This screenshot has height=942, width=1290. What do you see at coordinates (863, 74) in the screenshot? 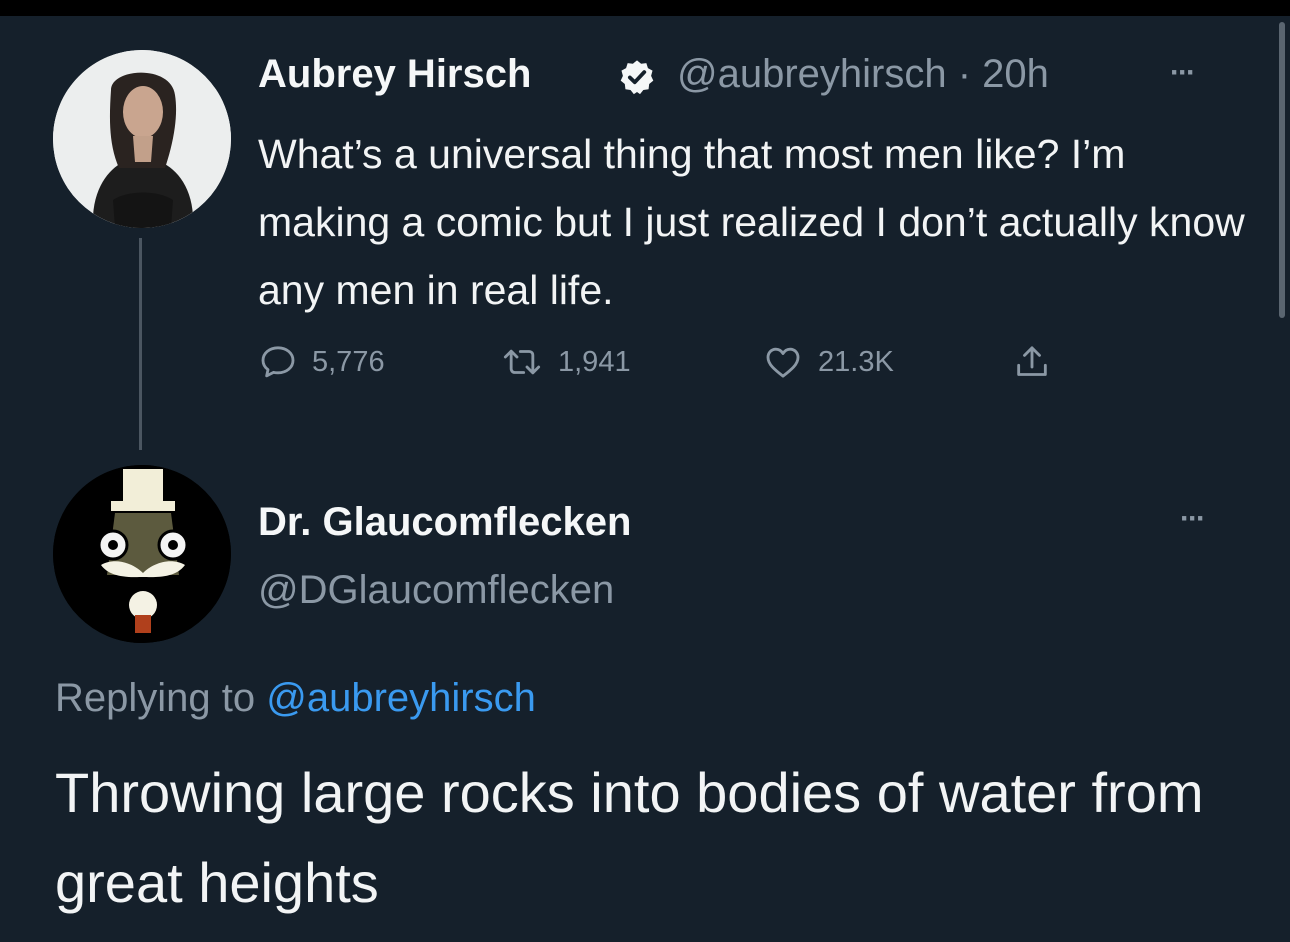
I see `author-handle-and-time: @aubreyhirsch · 20h` at bounding box center [863, 74].